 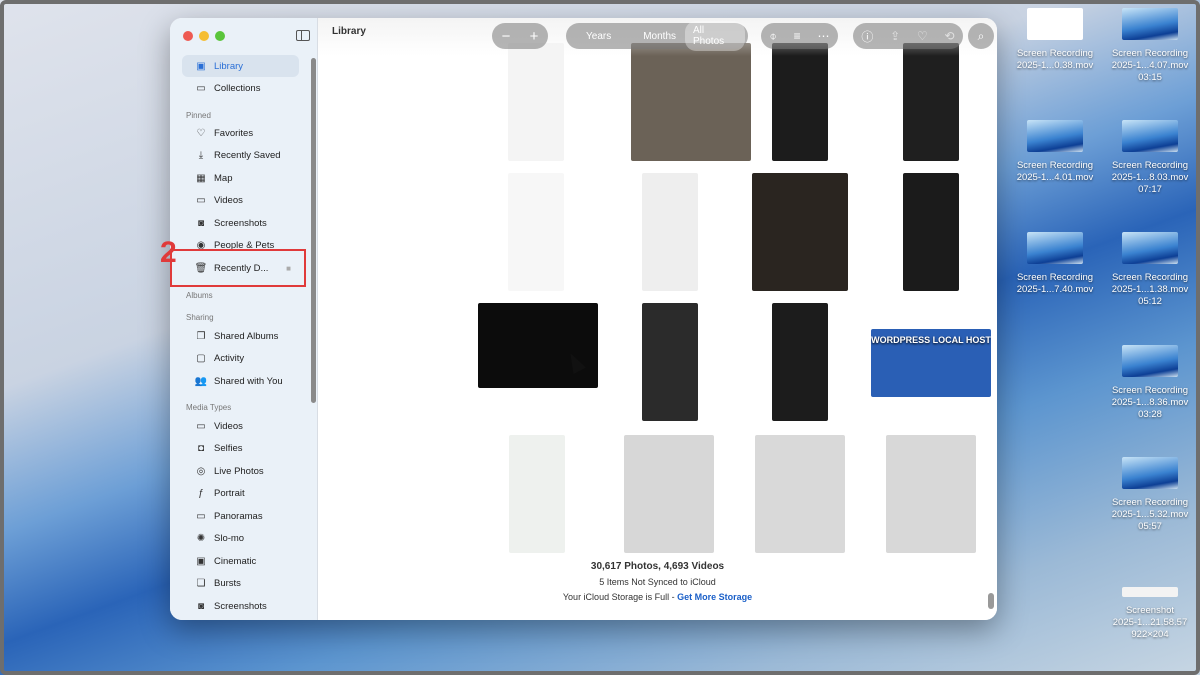 What do you see at coordinates (229, 493) in the screenshot?
I see `sidebar-item-label: Portrait` at bounding box center [229, 493].